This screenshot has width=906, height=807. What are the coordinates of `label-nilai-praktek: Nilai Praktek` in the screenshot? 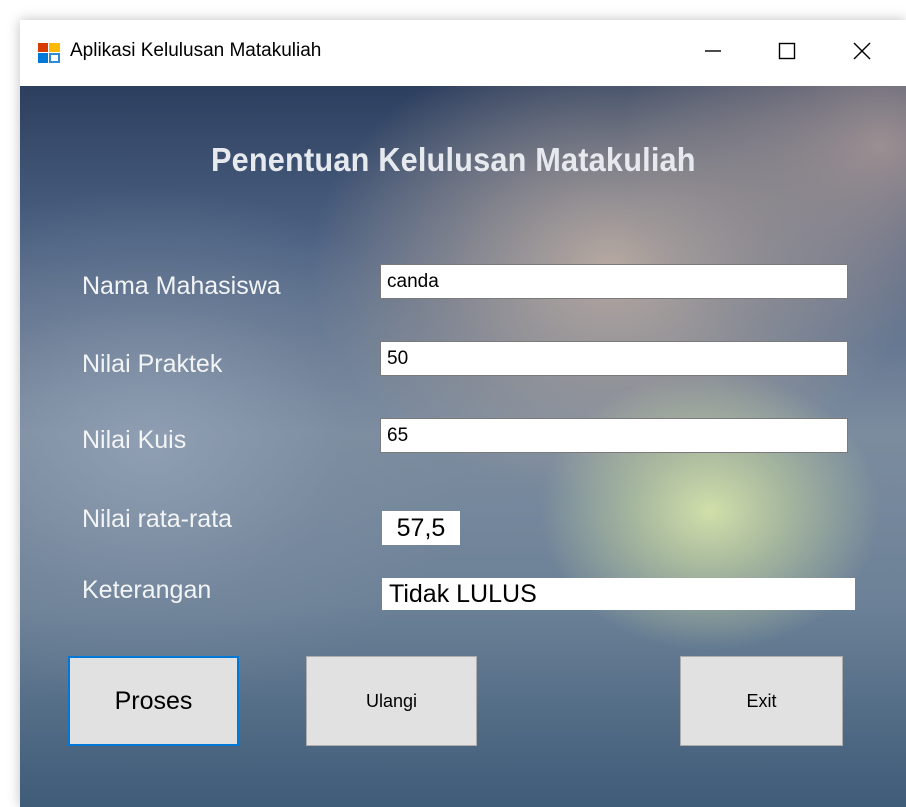 It's located at (152, 364).